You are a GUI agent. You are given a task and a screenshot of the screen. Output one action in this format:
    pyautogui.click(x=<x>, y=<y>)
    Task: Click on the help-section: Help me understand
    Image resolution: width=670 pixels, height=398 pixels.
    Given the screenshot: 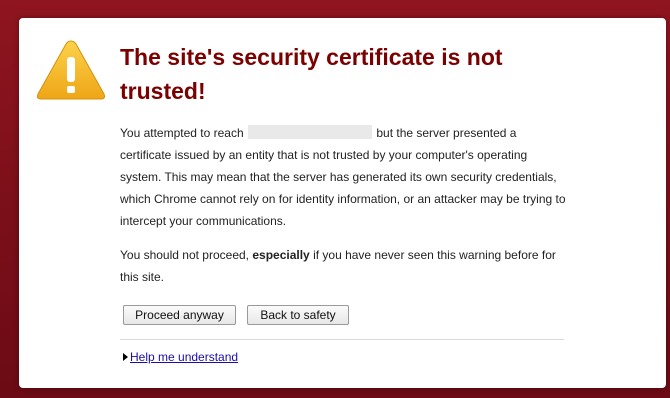 What is the action you would take?
    pyautogui.click(x=180, y=357)
    